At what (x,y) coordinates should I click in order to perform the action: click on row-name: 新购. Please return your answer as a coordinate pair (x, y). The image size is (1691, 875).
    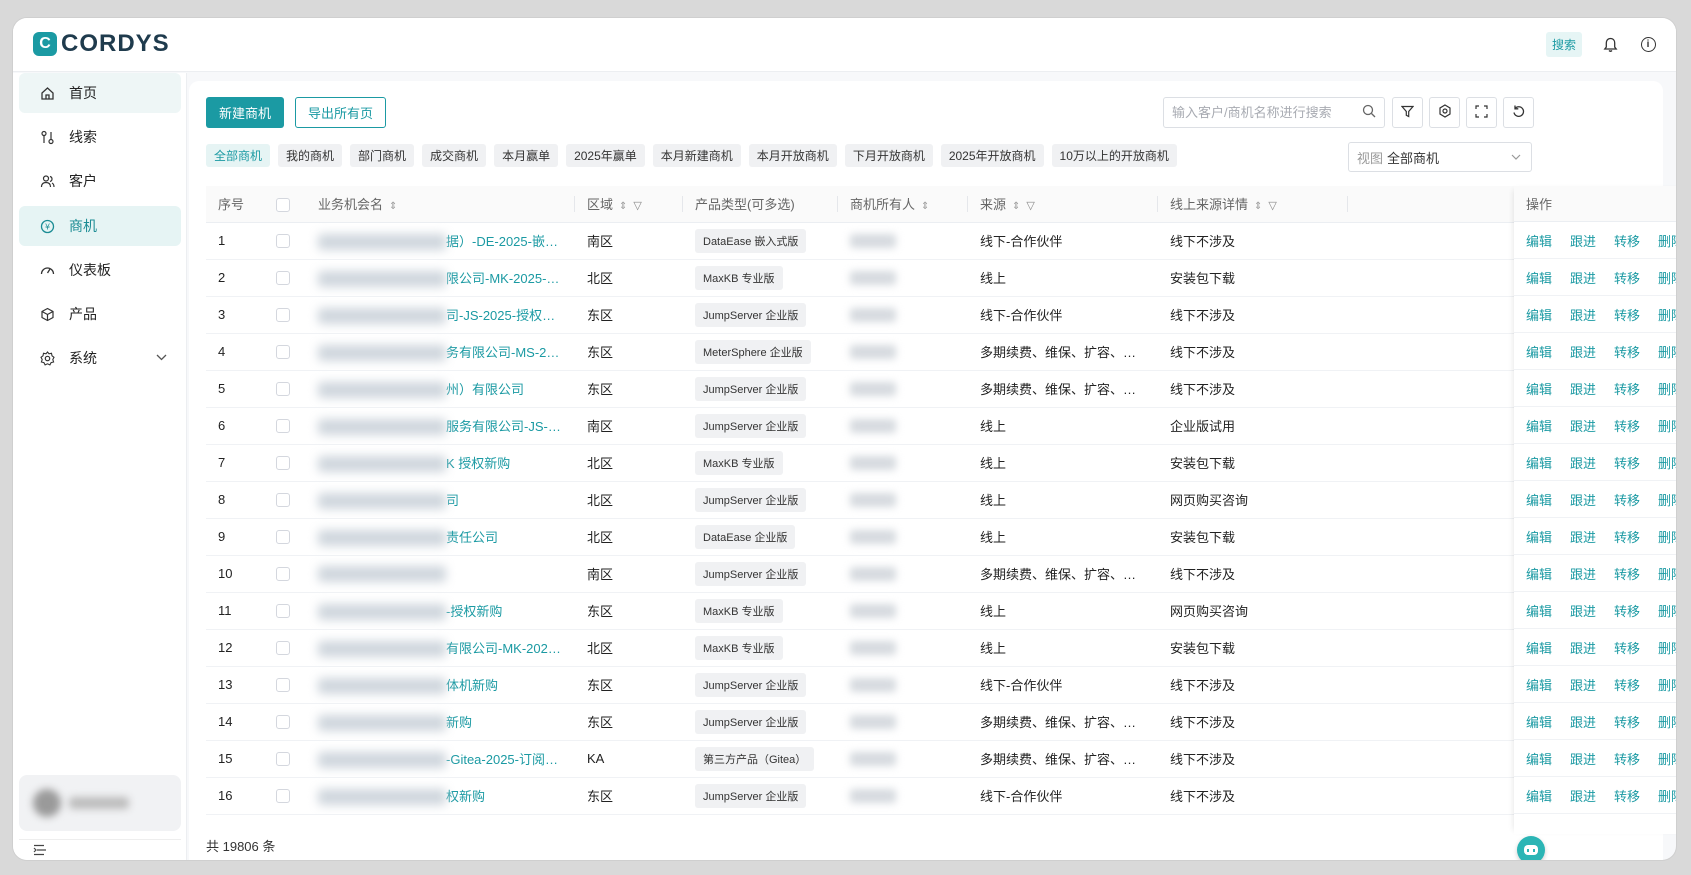
    Looking at the image, I should click on (440, 722).